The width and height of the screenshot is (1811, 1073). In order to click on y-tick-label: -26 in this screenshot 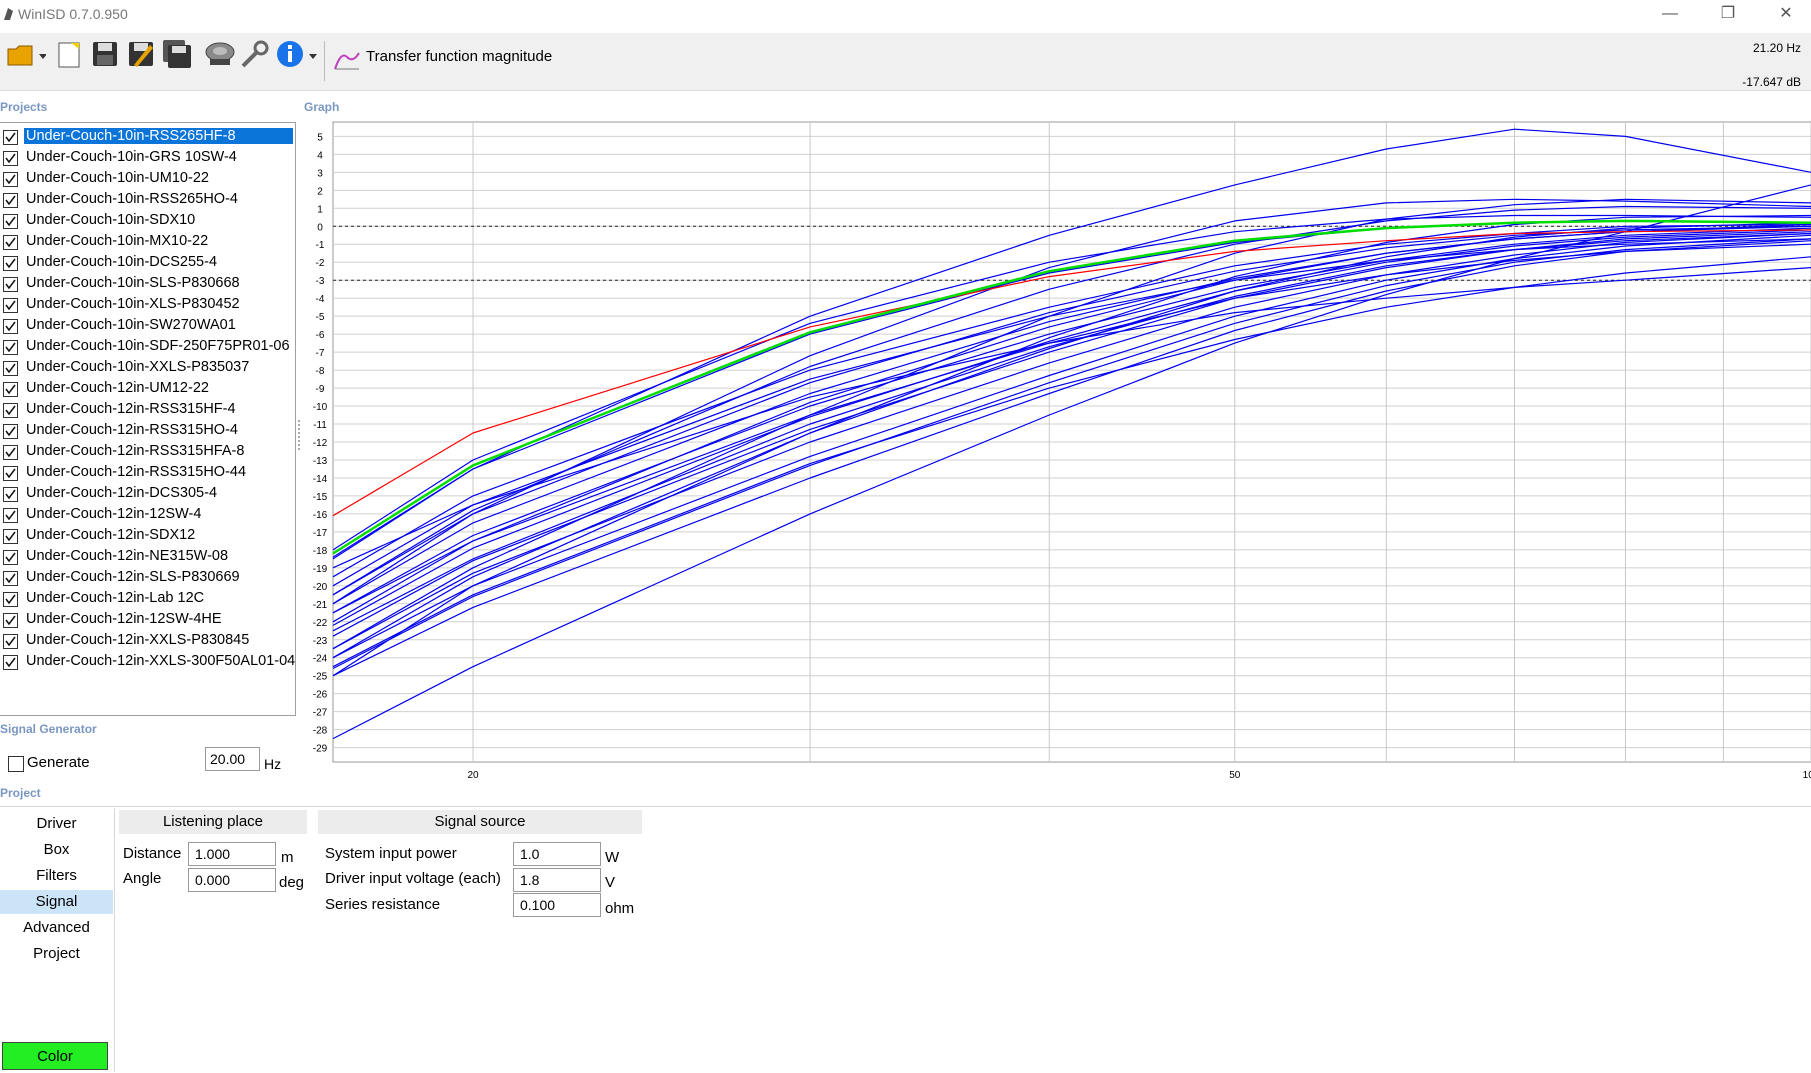, I will do `click(320, 695)`.